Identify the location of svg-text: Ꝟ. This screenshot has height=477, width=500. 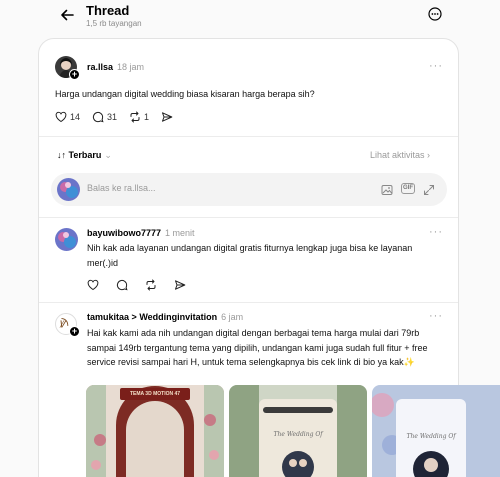
(63, 325).